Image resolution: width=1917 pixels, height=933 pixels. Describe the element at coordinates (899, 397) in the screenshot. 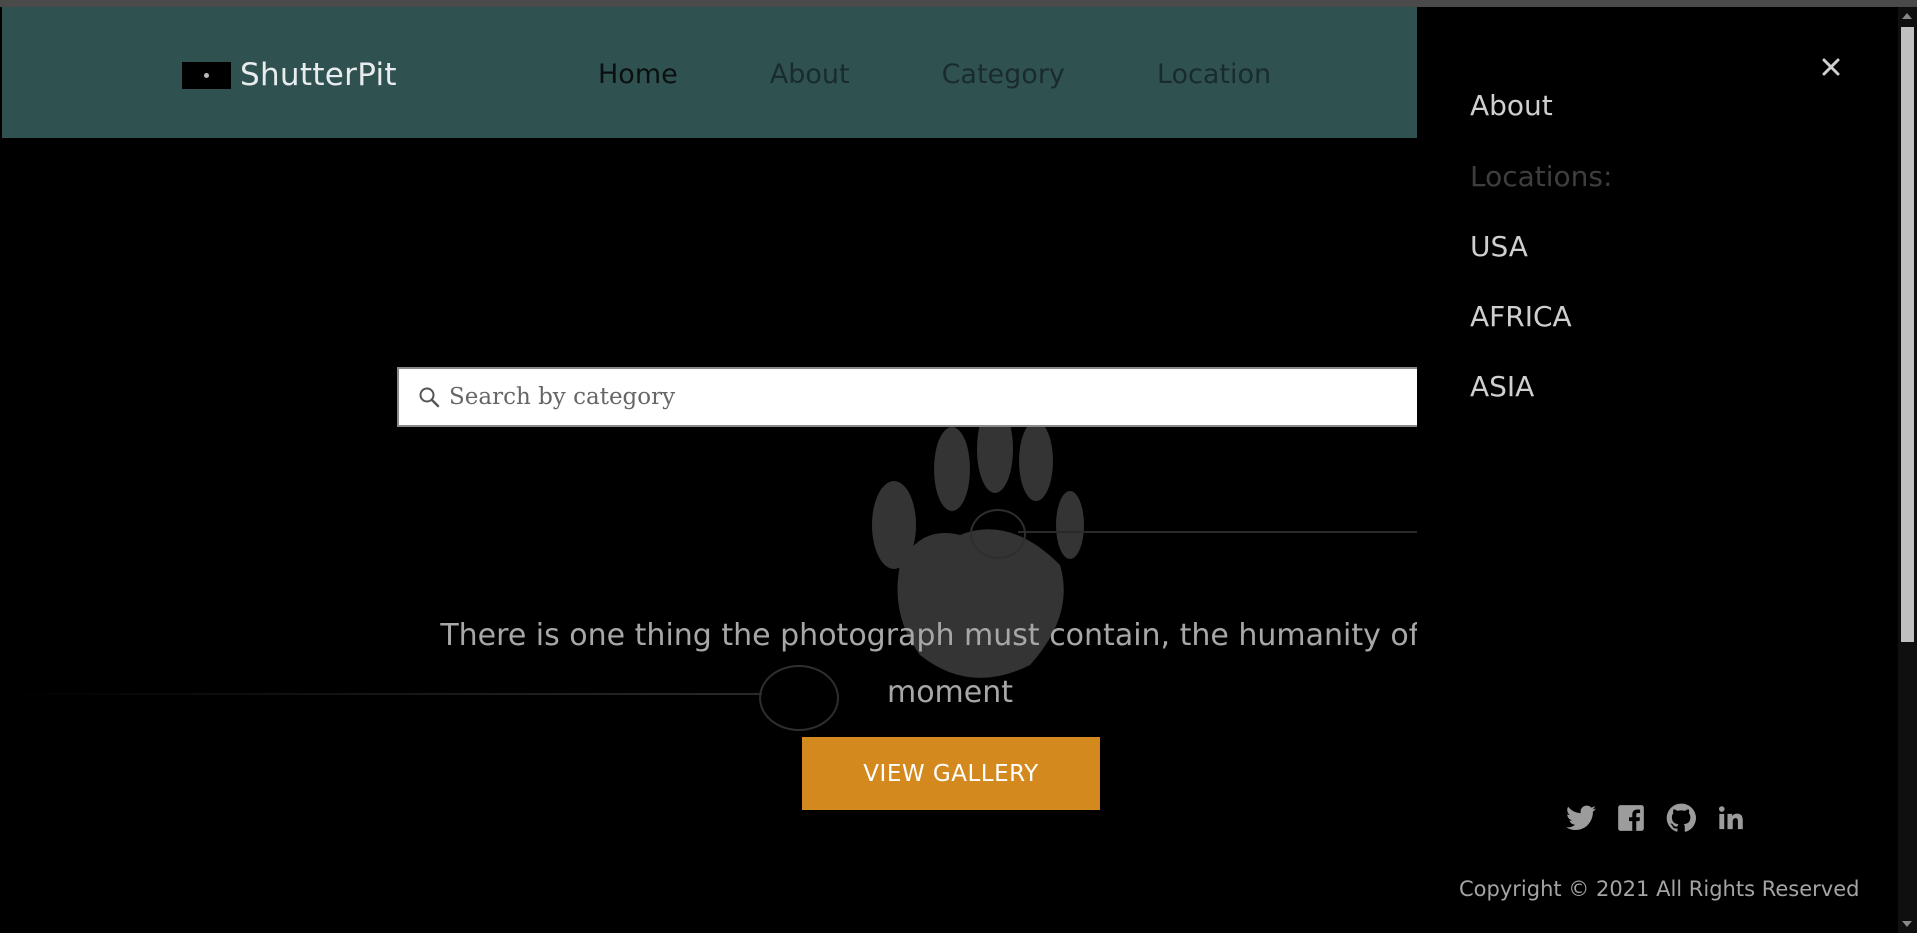

I see `search-input` at that location.